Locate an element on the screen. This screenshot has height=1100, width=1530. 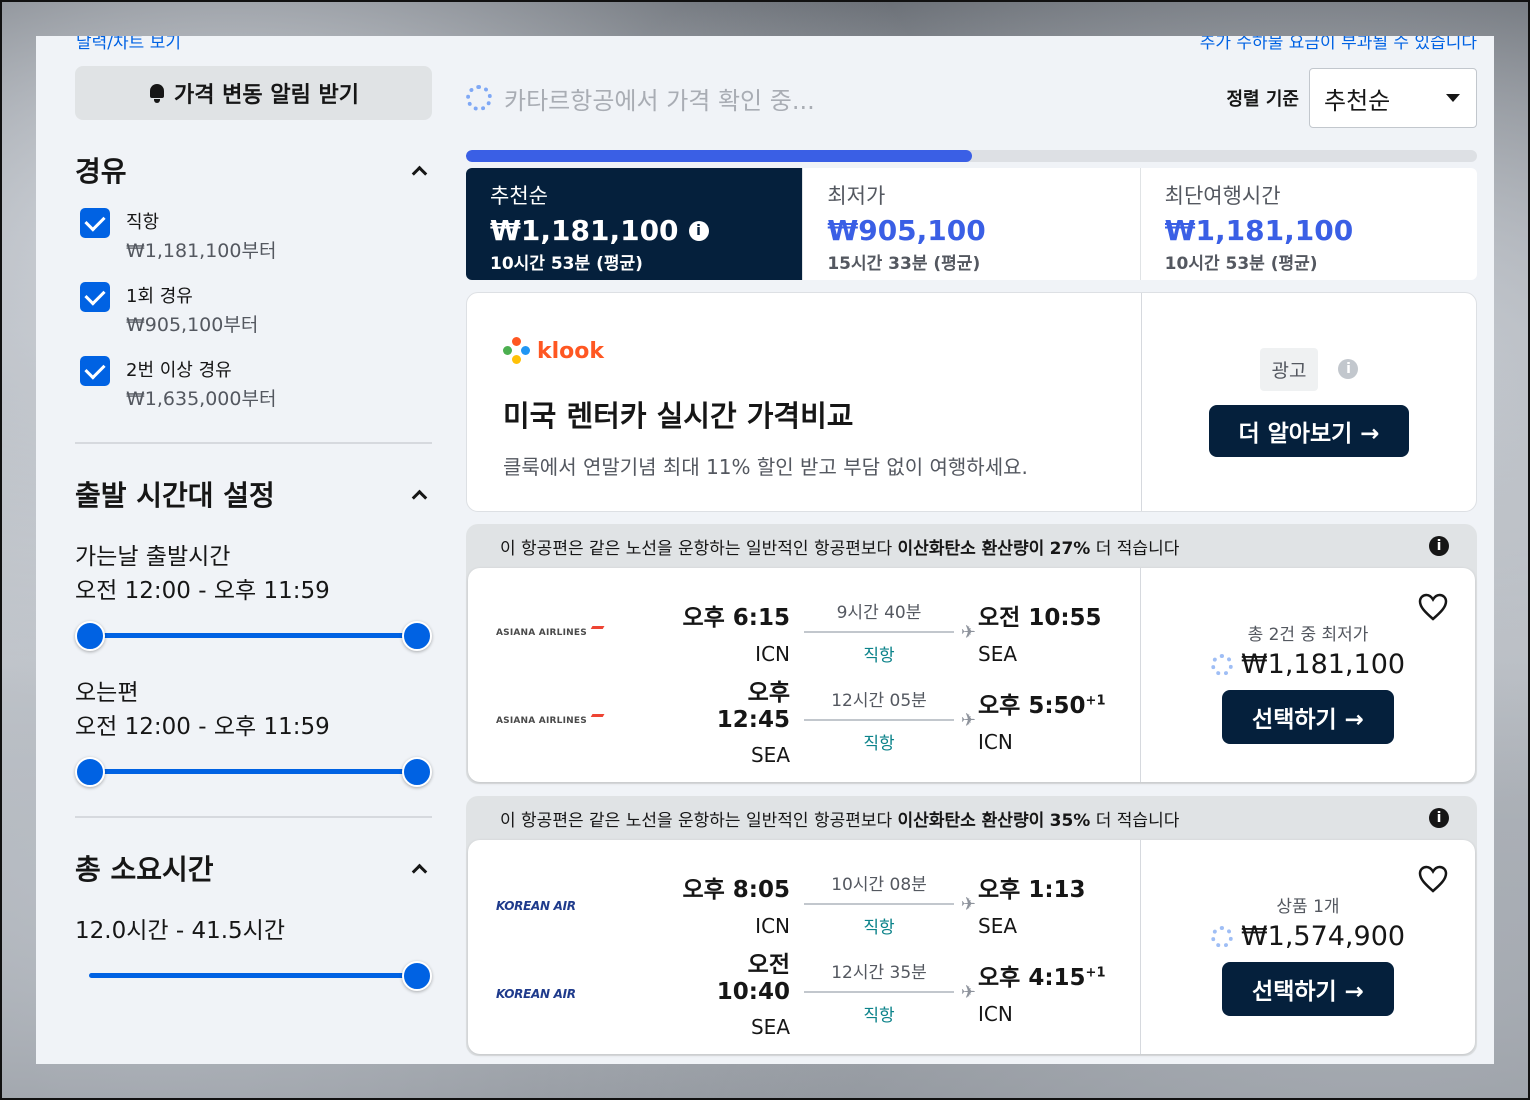
tab-price: ₩905,100 is located at coordinates (906, 230).